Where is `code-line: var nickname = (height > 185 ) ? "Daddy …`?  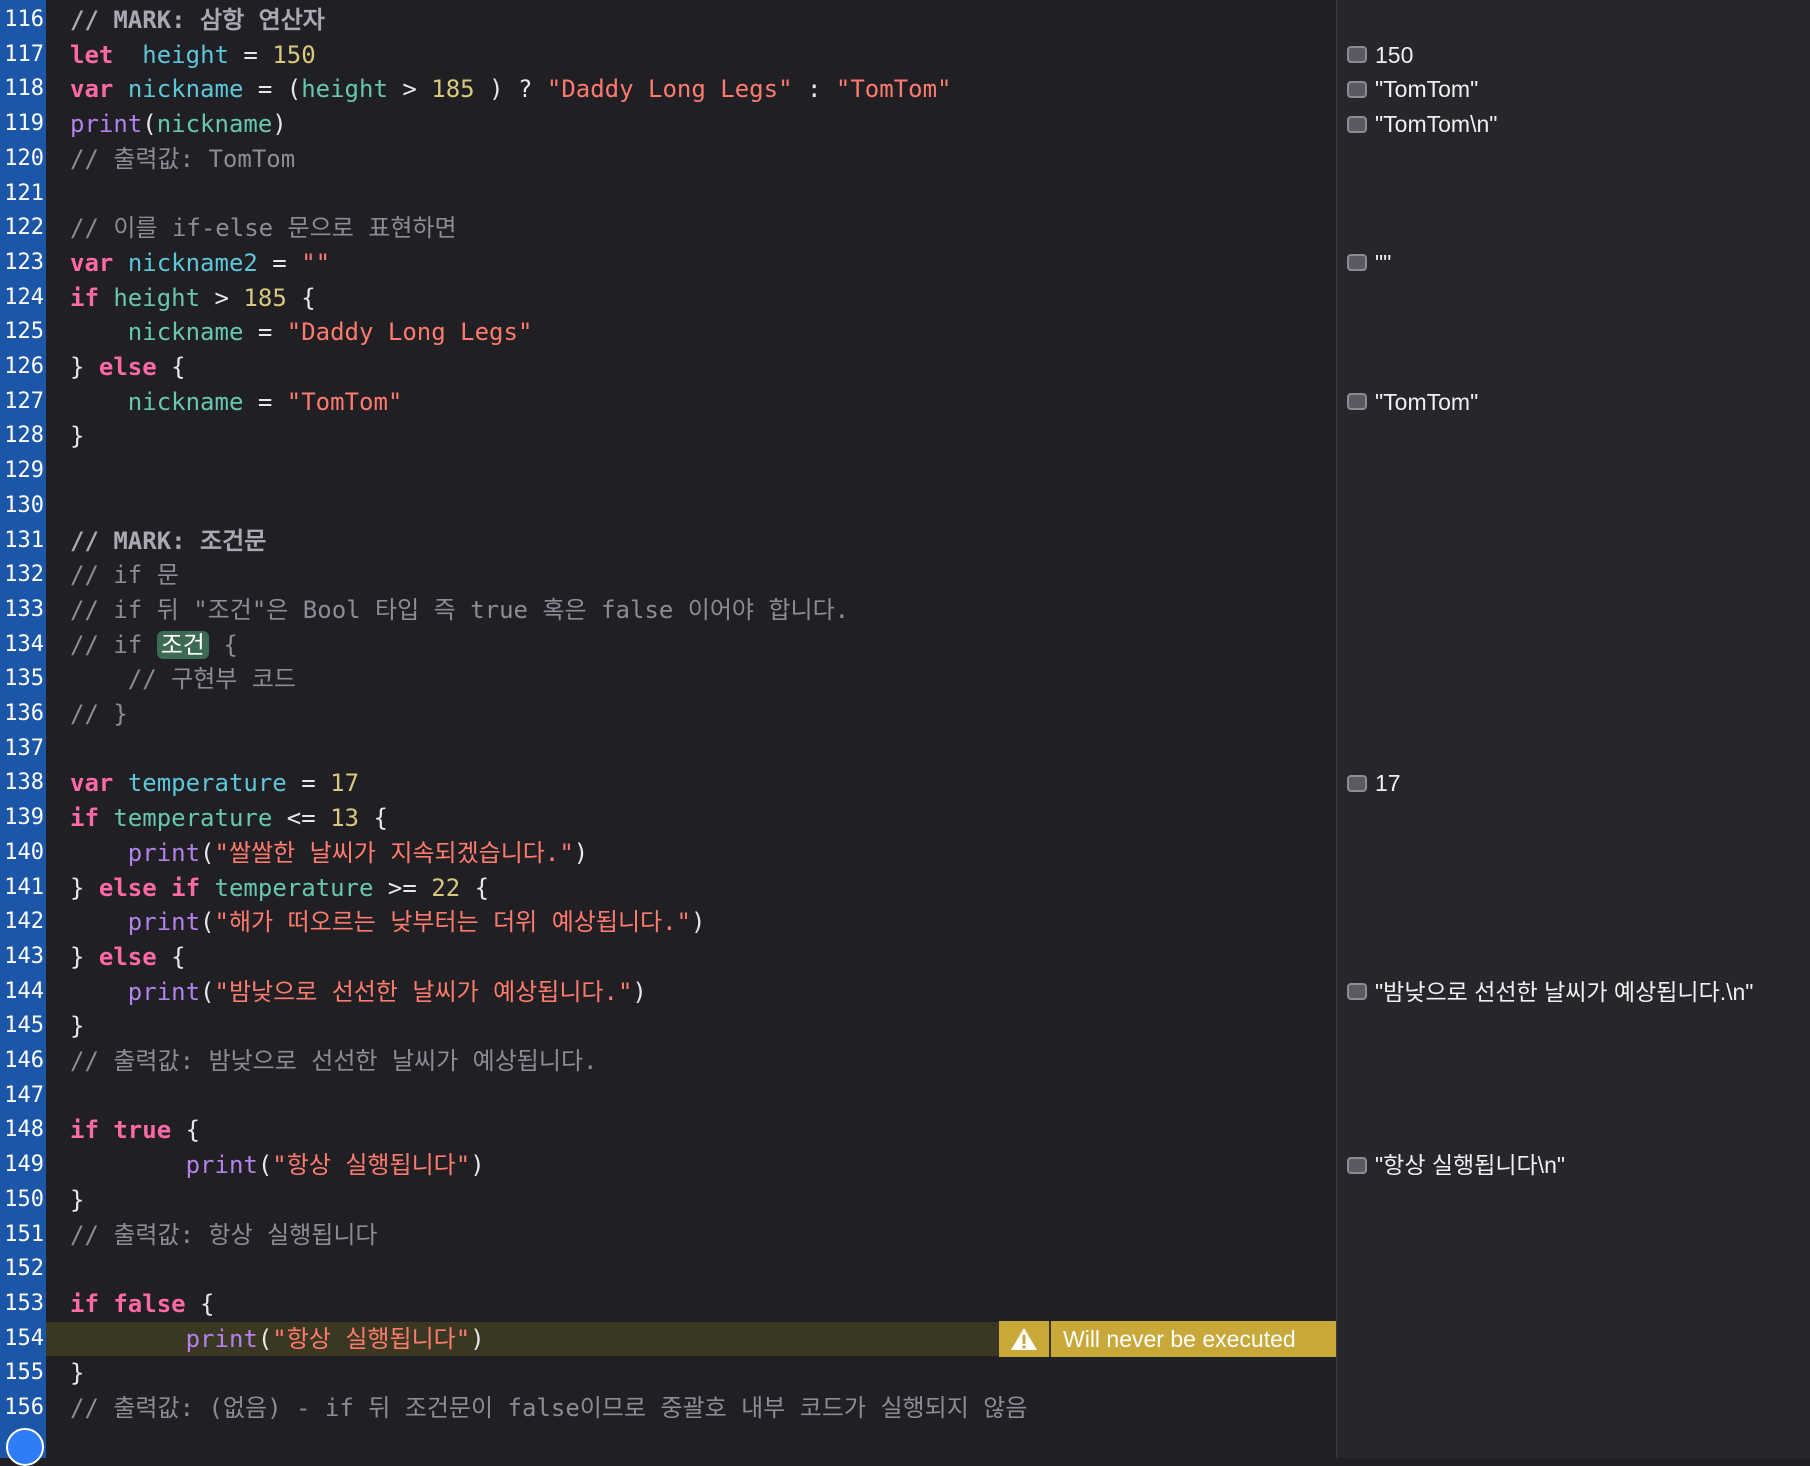
code-line: var nickname = (height > 185 ) ? "Daddy … is located at coordinates (510, 89).